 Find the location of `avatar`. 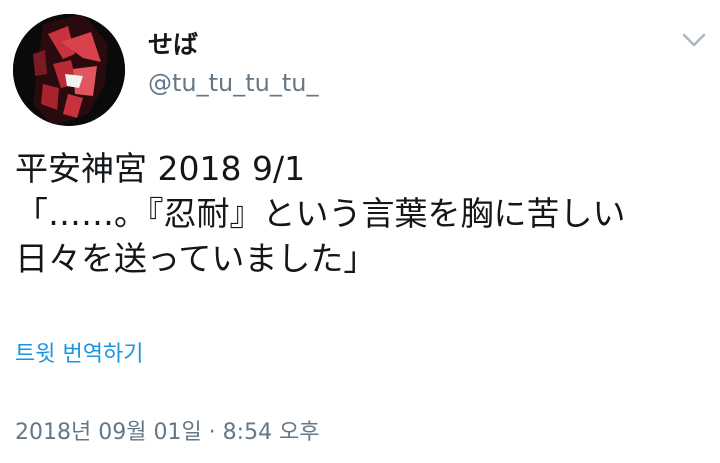

avatar is located at coordinates (69, 70).